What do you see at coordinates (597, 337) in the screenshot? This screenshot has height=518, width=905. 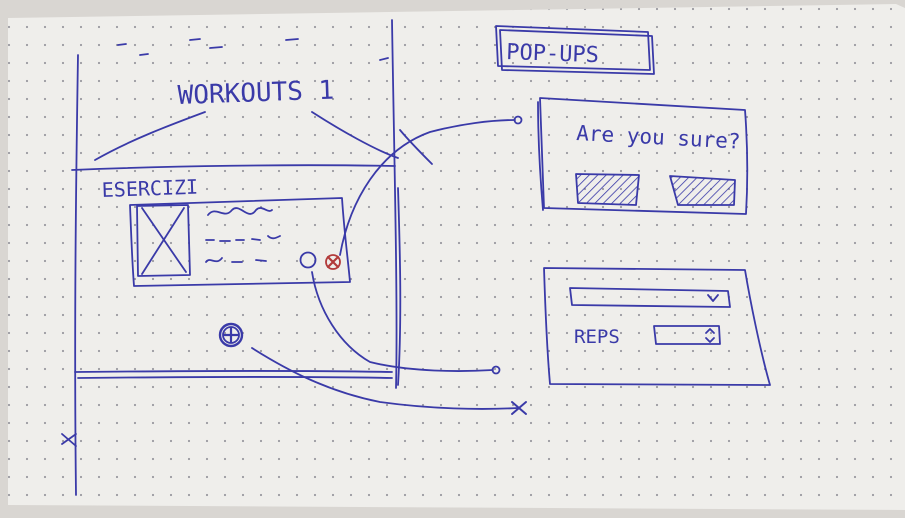 I see `reps-label: REPS` at bounding box center [597, 337].